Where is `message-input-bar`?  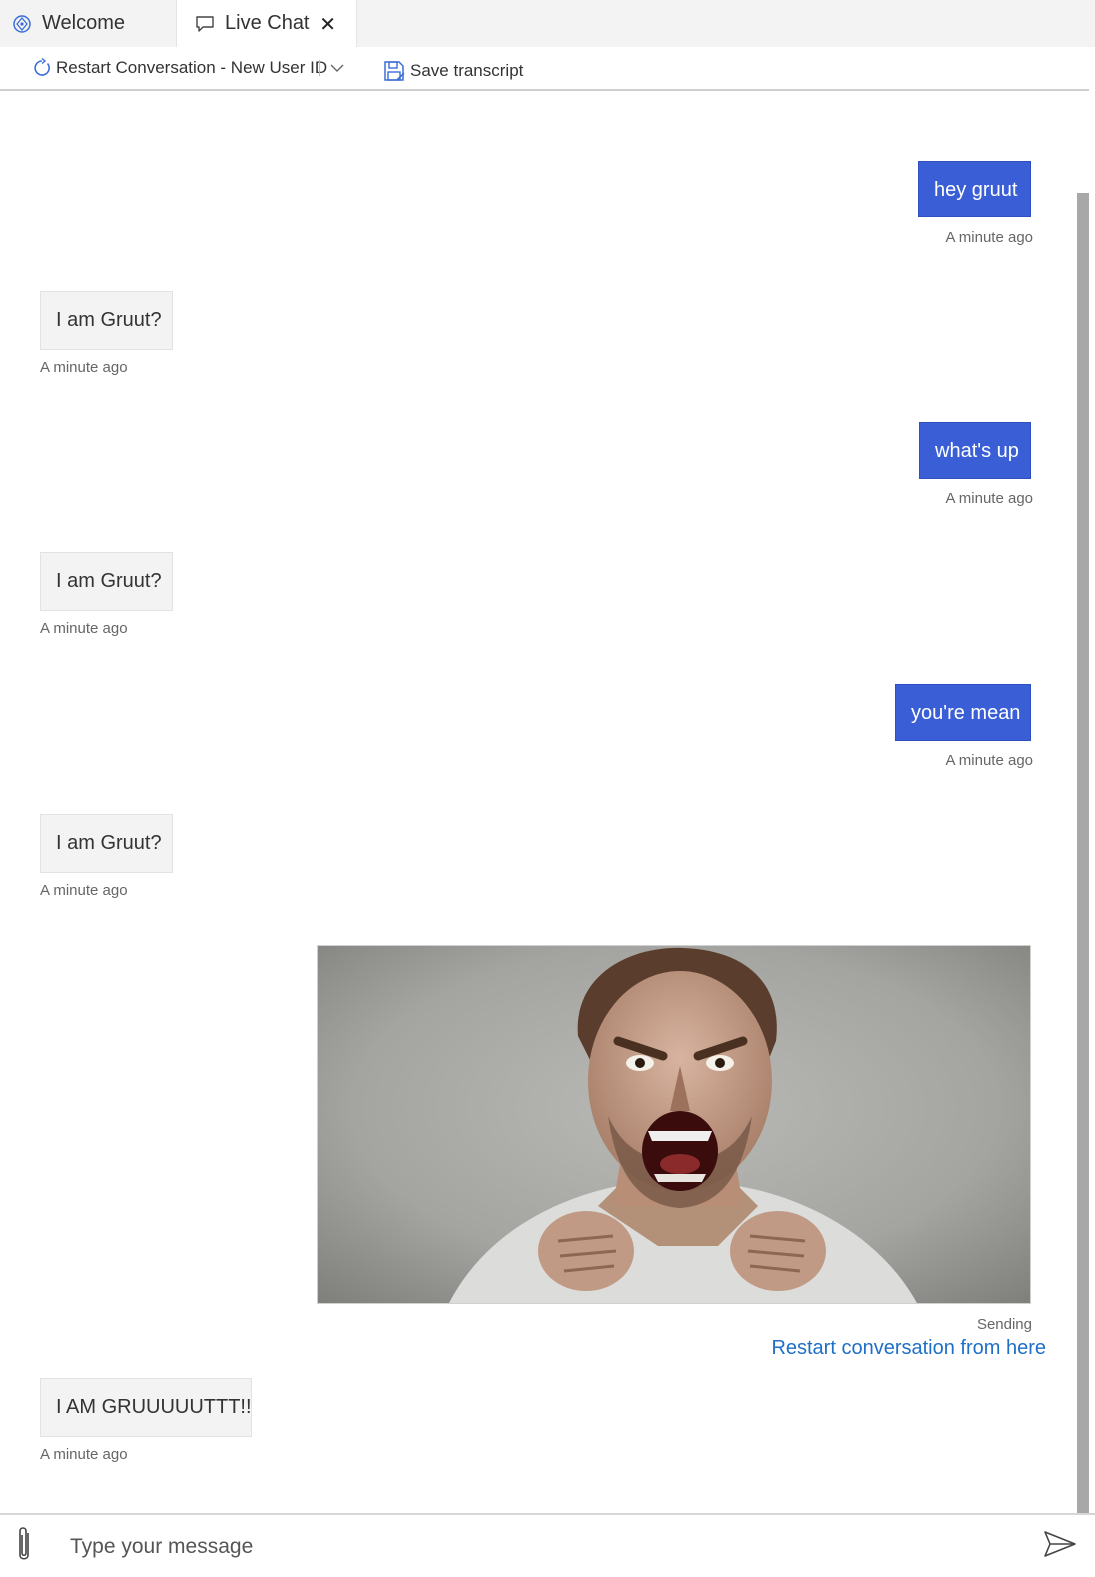
message-input-bar is located at coordinates (547, 1545).